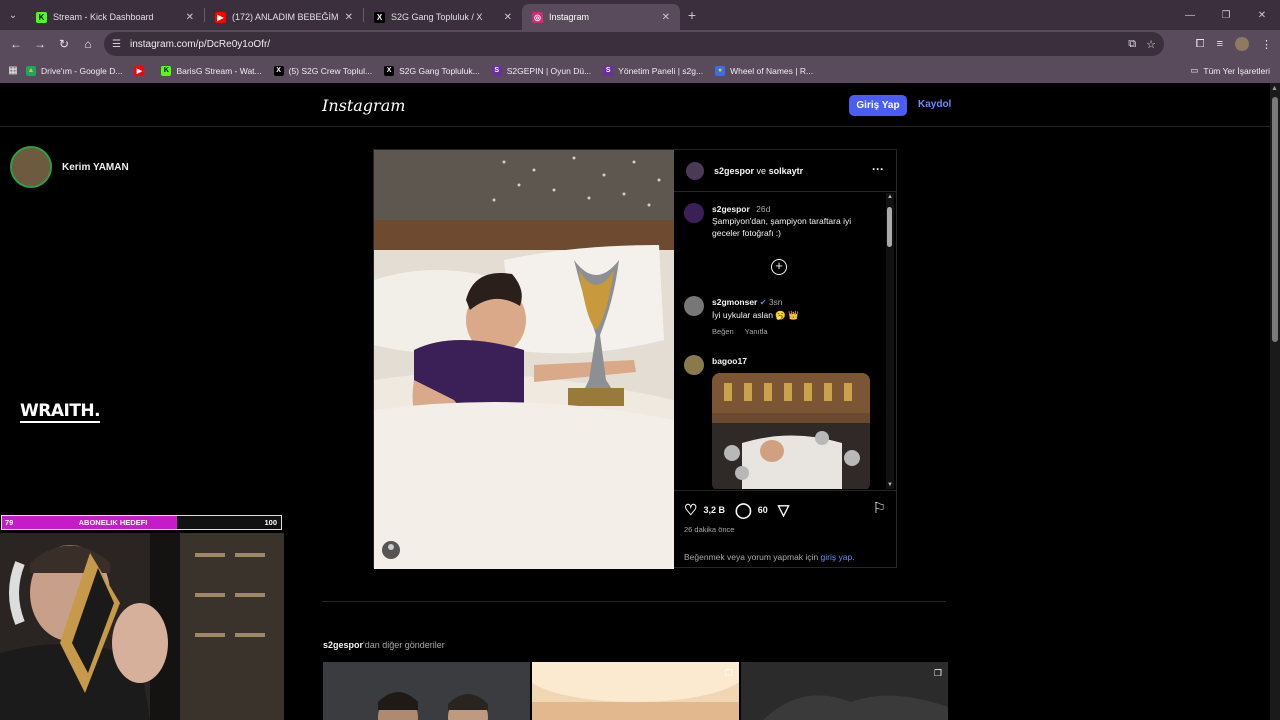 Image resolution: width=1280 pixels, height=720 pixels. What do you see at coordinates (889, 227) in the screenshot?
I see `scroll-thumb` at bounding box center [889, 227].